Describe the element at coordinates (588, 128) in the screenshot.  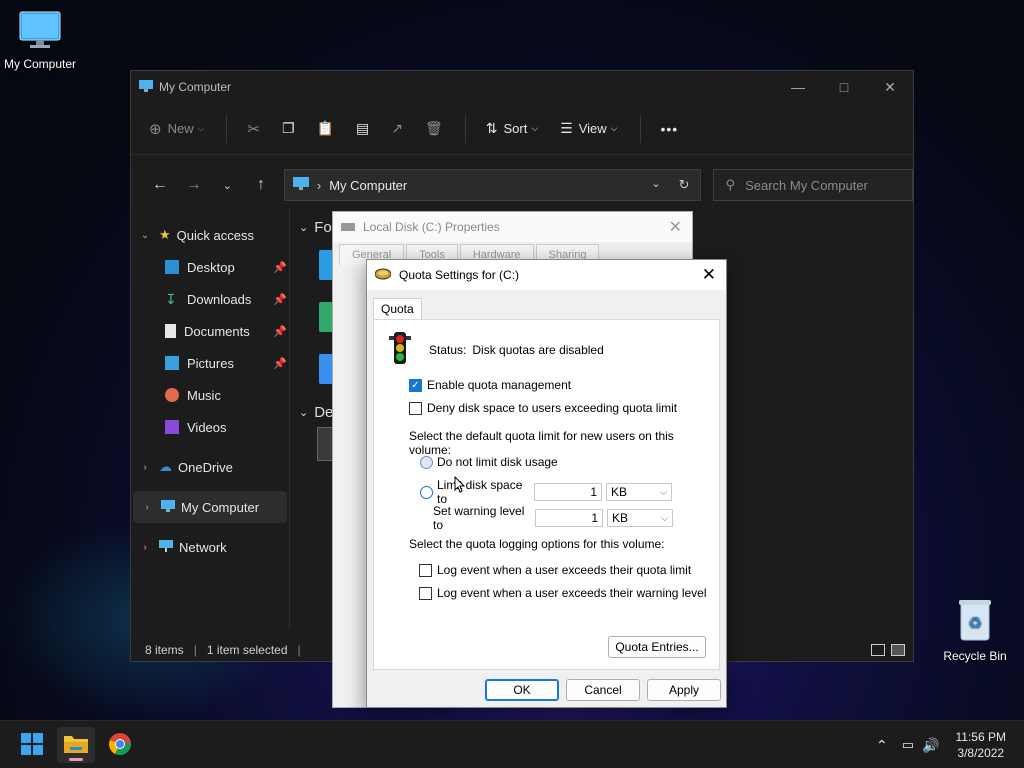
I see `view-button: ☰ View ⌵` at that location.